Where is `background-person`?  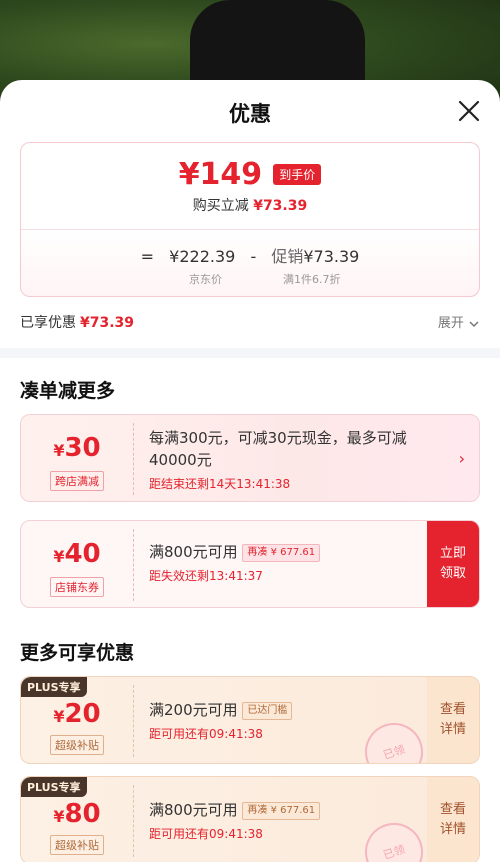
background-person is located at coordinates (277, 45).